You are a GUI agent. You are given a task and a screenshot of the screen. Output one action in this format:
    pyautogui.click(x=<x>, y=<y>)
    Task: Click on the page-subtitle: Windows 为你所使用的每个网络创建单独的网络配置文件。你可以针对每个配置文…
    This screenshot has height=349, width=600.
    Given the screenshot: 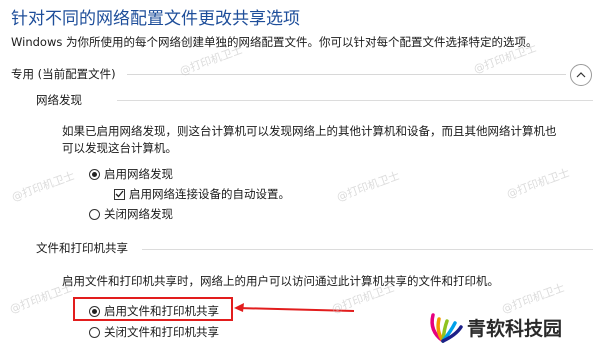 What is the action you would take?
    pyautogui.click(x=274, y=42)
    